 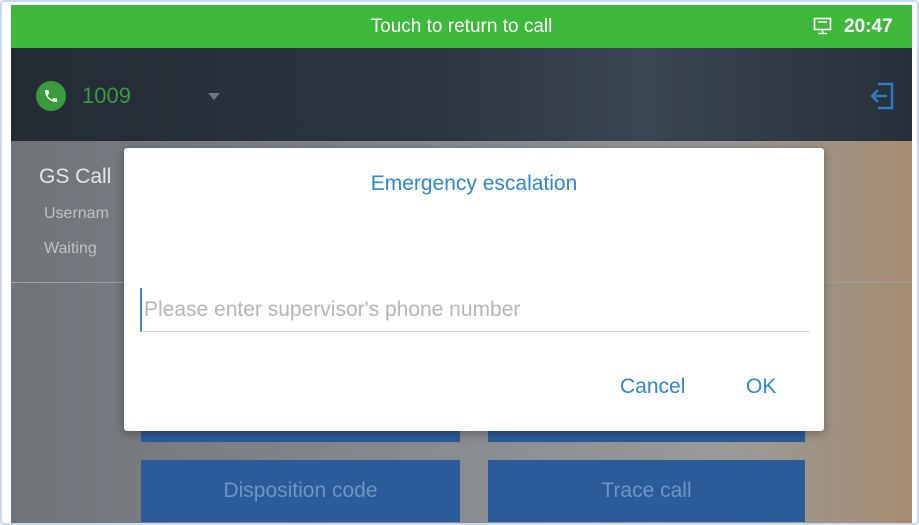 What do you see at coordinates (75, 176) in the screenshot?
I see `panel-title: GS Call` at bounding box center [75, 176].